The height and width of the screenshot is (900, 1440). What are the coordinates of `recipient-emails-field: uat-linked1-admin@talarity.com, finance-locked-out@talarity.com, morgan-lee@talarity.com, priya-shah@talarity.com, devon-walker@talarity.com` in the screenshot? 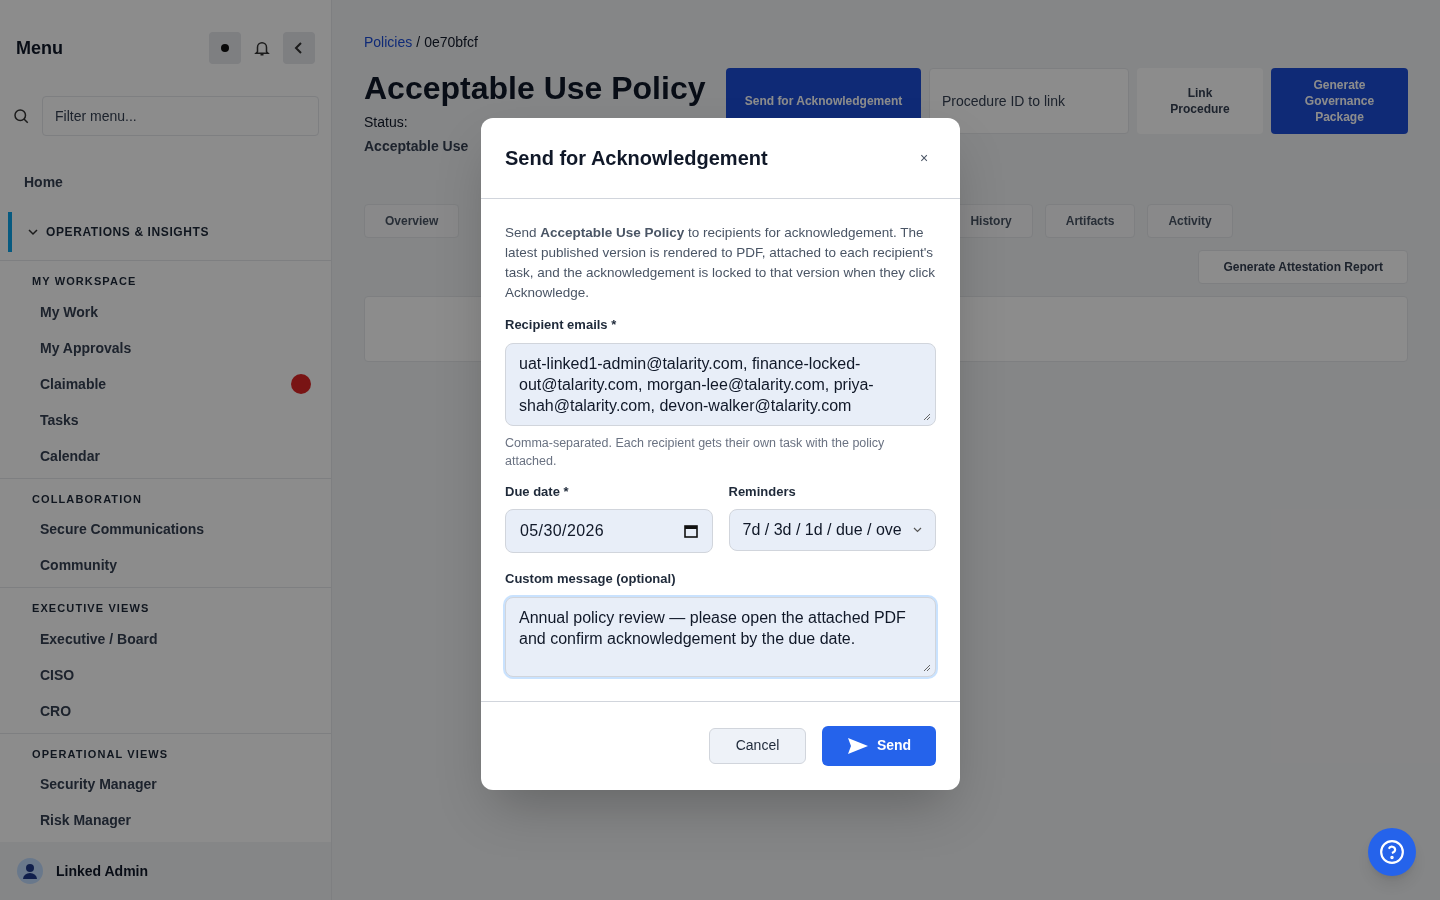 It's located at (720, 384).